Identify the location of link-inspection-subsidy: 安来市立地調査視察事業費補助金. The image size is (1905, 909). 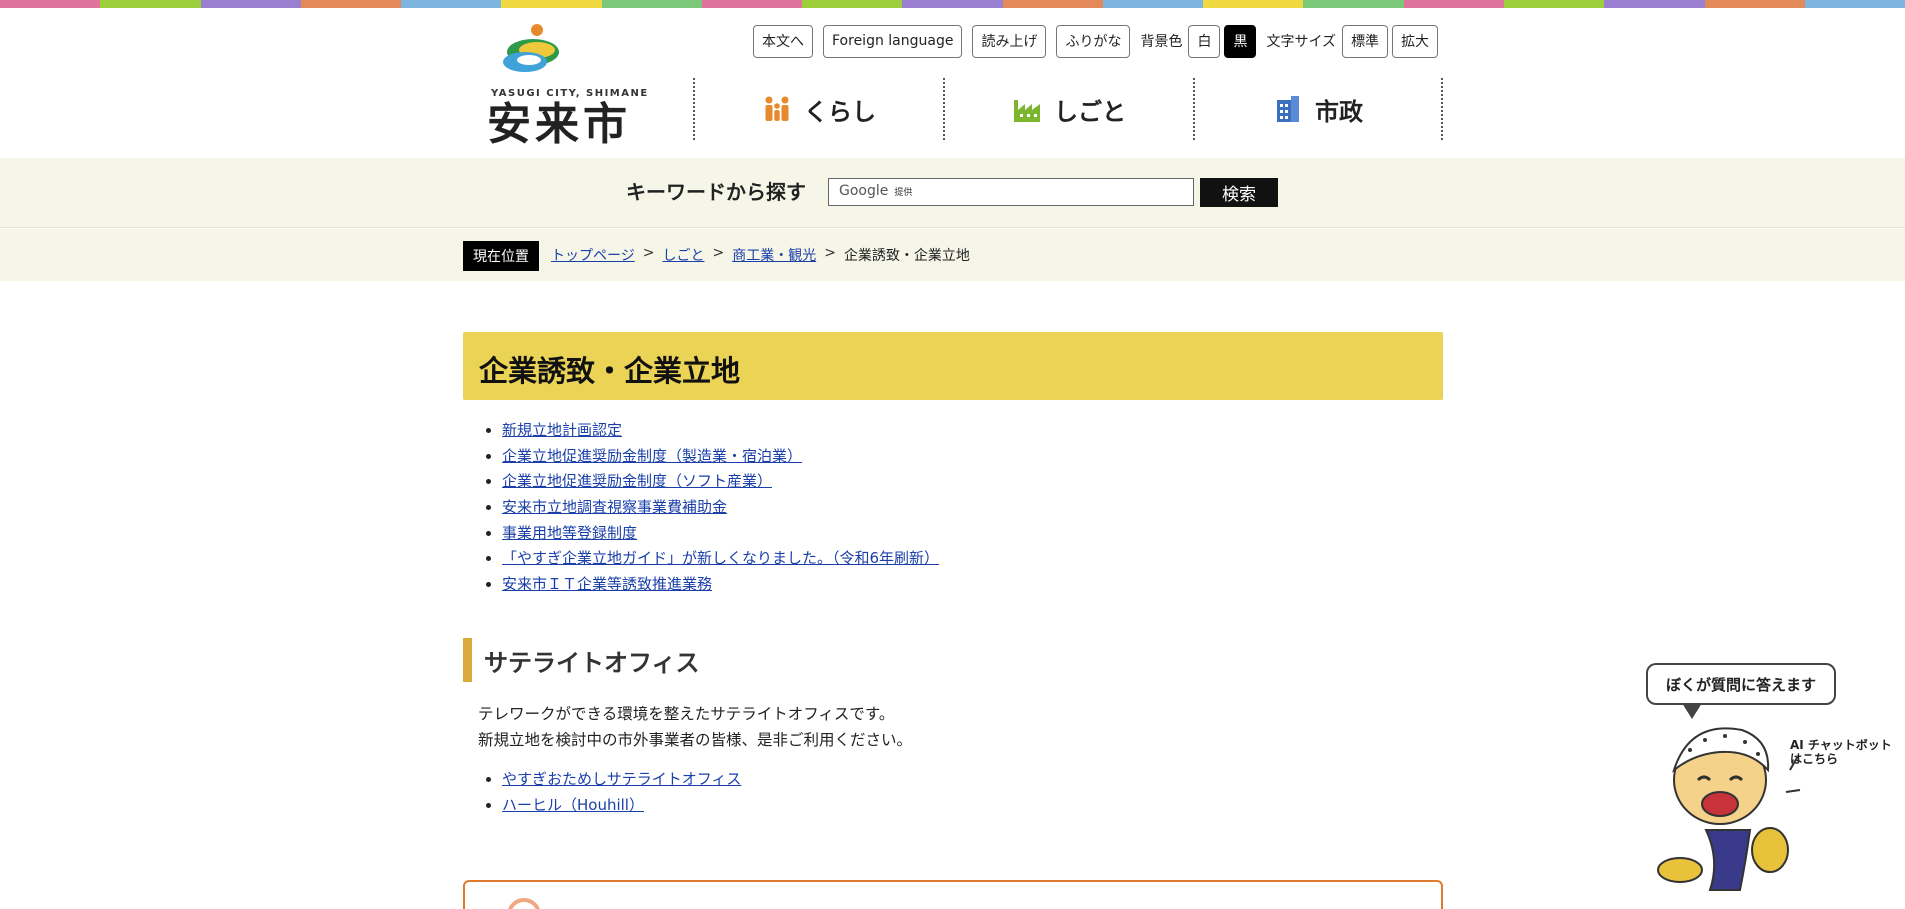
(614, 507).